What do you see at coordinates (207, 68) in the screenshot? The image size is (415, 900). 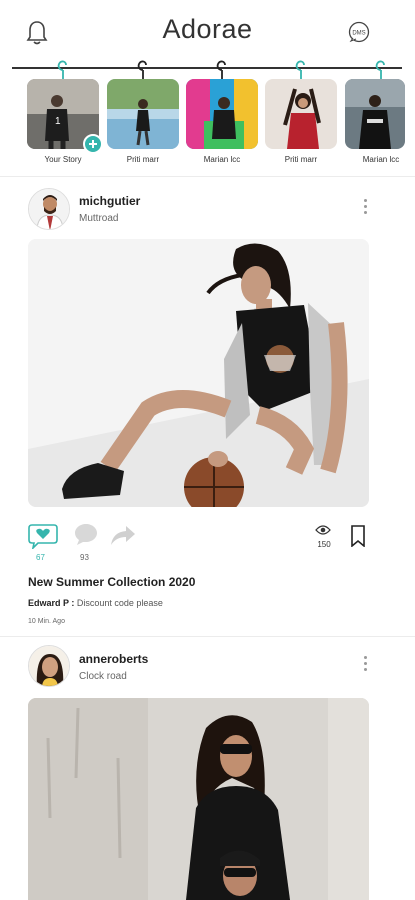 I see `story-rope` at bounding box center [207, 68].